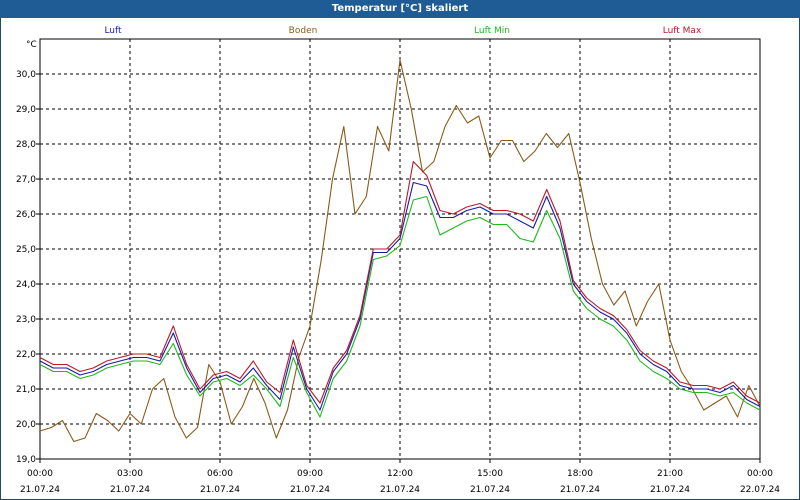  Describe the element at coordinates (490, 474) in the screenshot. I see `x-time-label: 15:00` at that location.